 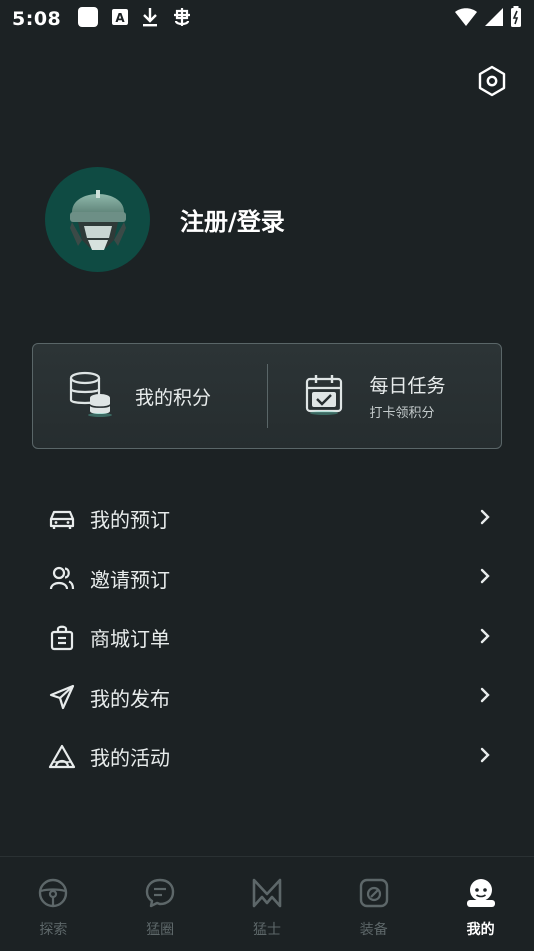 What do you see at coordinates (407, 386) in the screenshot?
I see `daily-tasks-title: 每日任务` at bounding box center [407, 386].